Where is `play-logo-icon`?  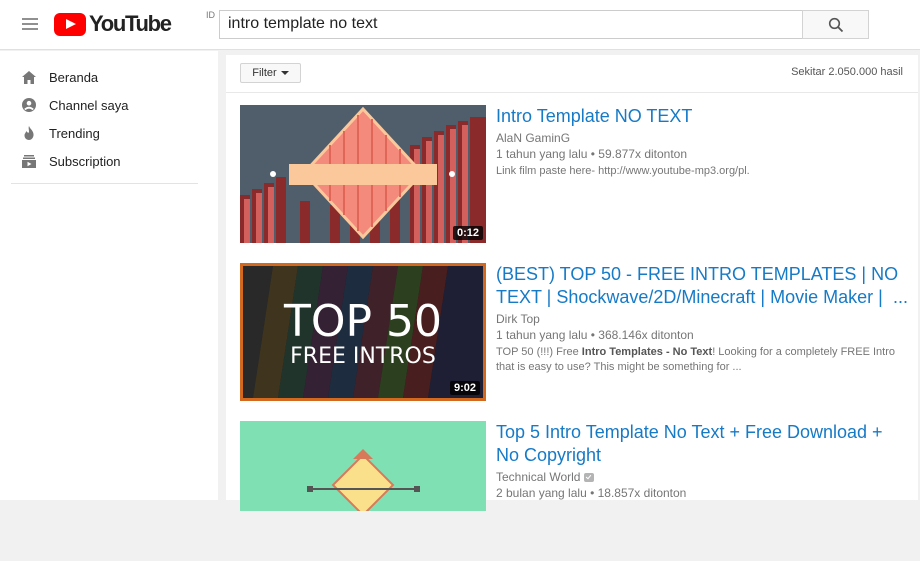
play-logo-icon is located at coordinates (70, 24).